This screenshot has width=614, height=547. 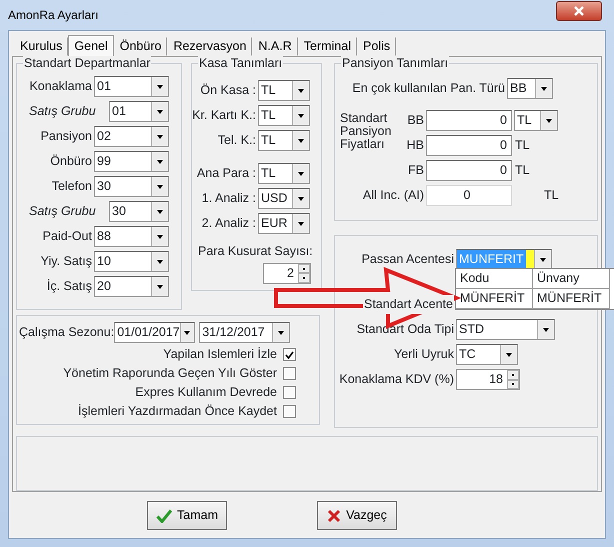 I want to click on checkbox-label: Expres Kullanım Devrede, so click(x=206, y=393).